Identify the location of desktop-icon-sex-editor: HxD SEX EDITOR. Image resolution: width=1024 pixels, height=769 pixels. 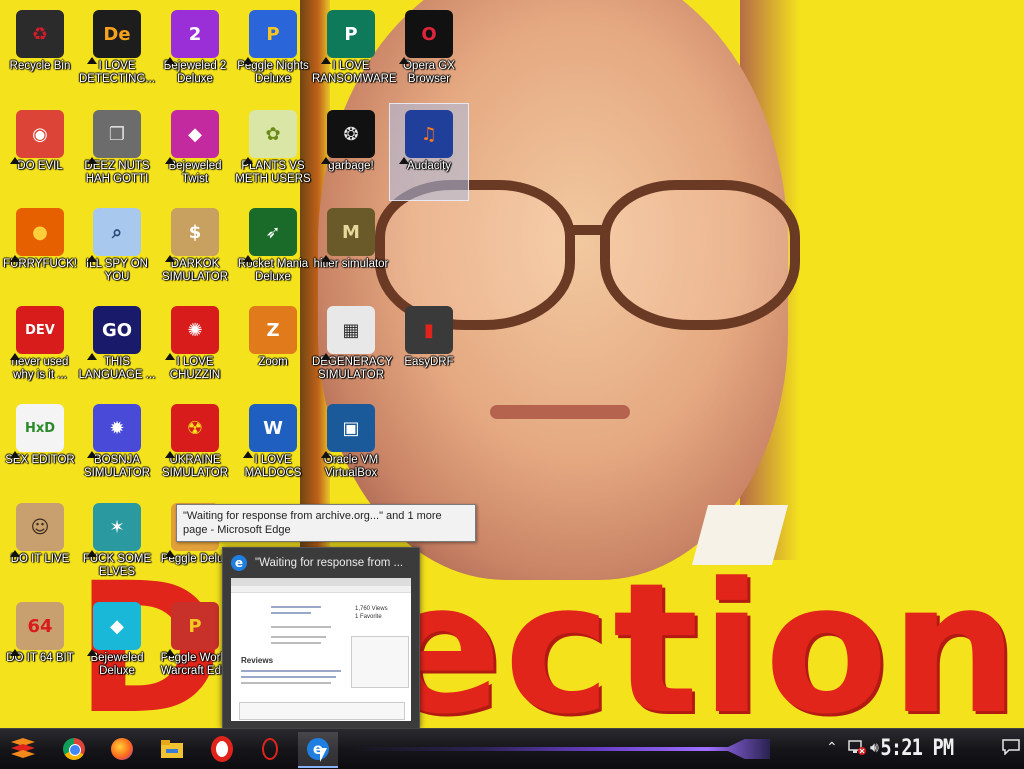
(40, 446).